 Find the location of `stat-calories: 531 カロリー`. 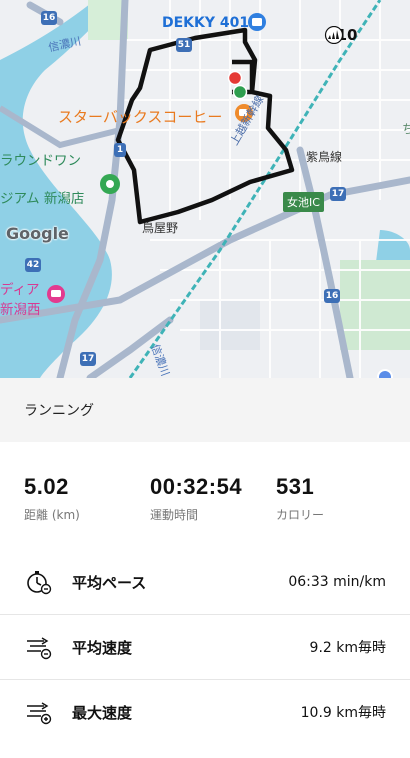

stat-calories: 531 カロリー is located at coordinates (339, 509).